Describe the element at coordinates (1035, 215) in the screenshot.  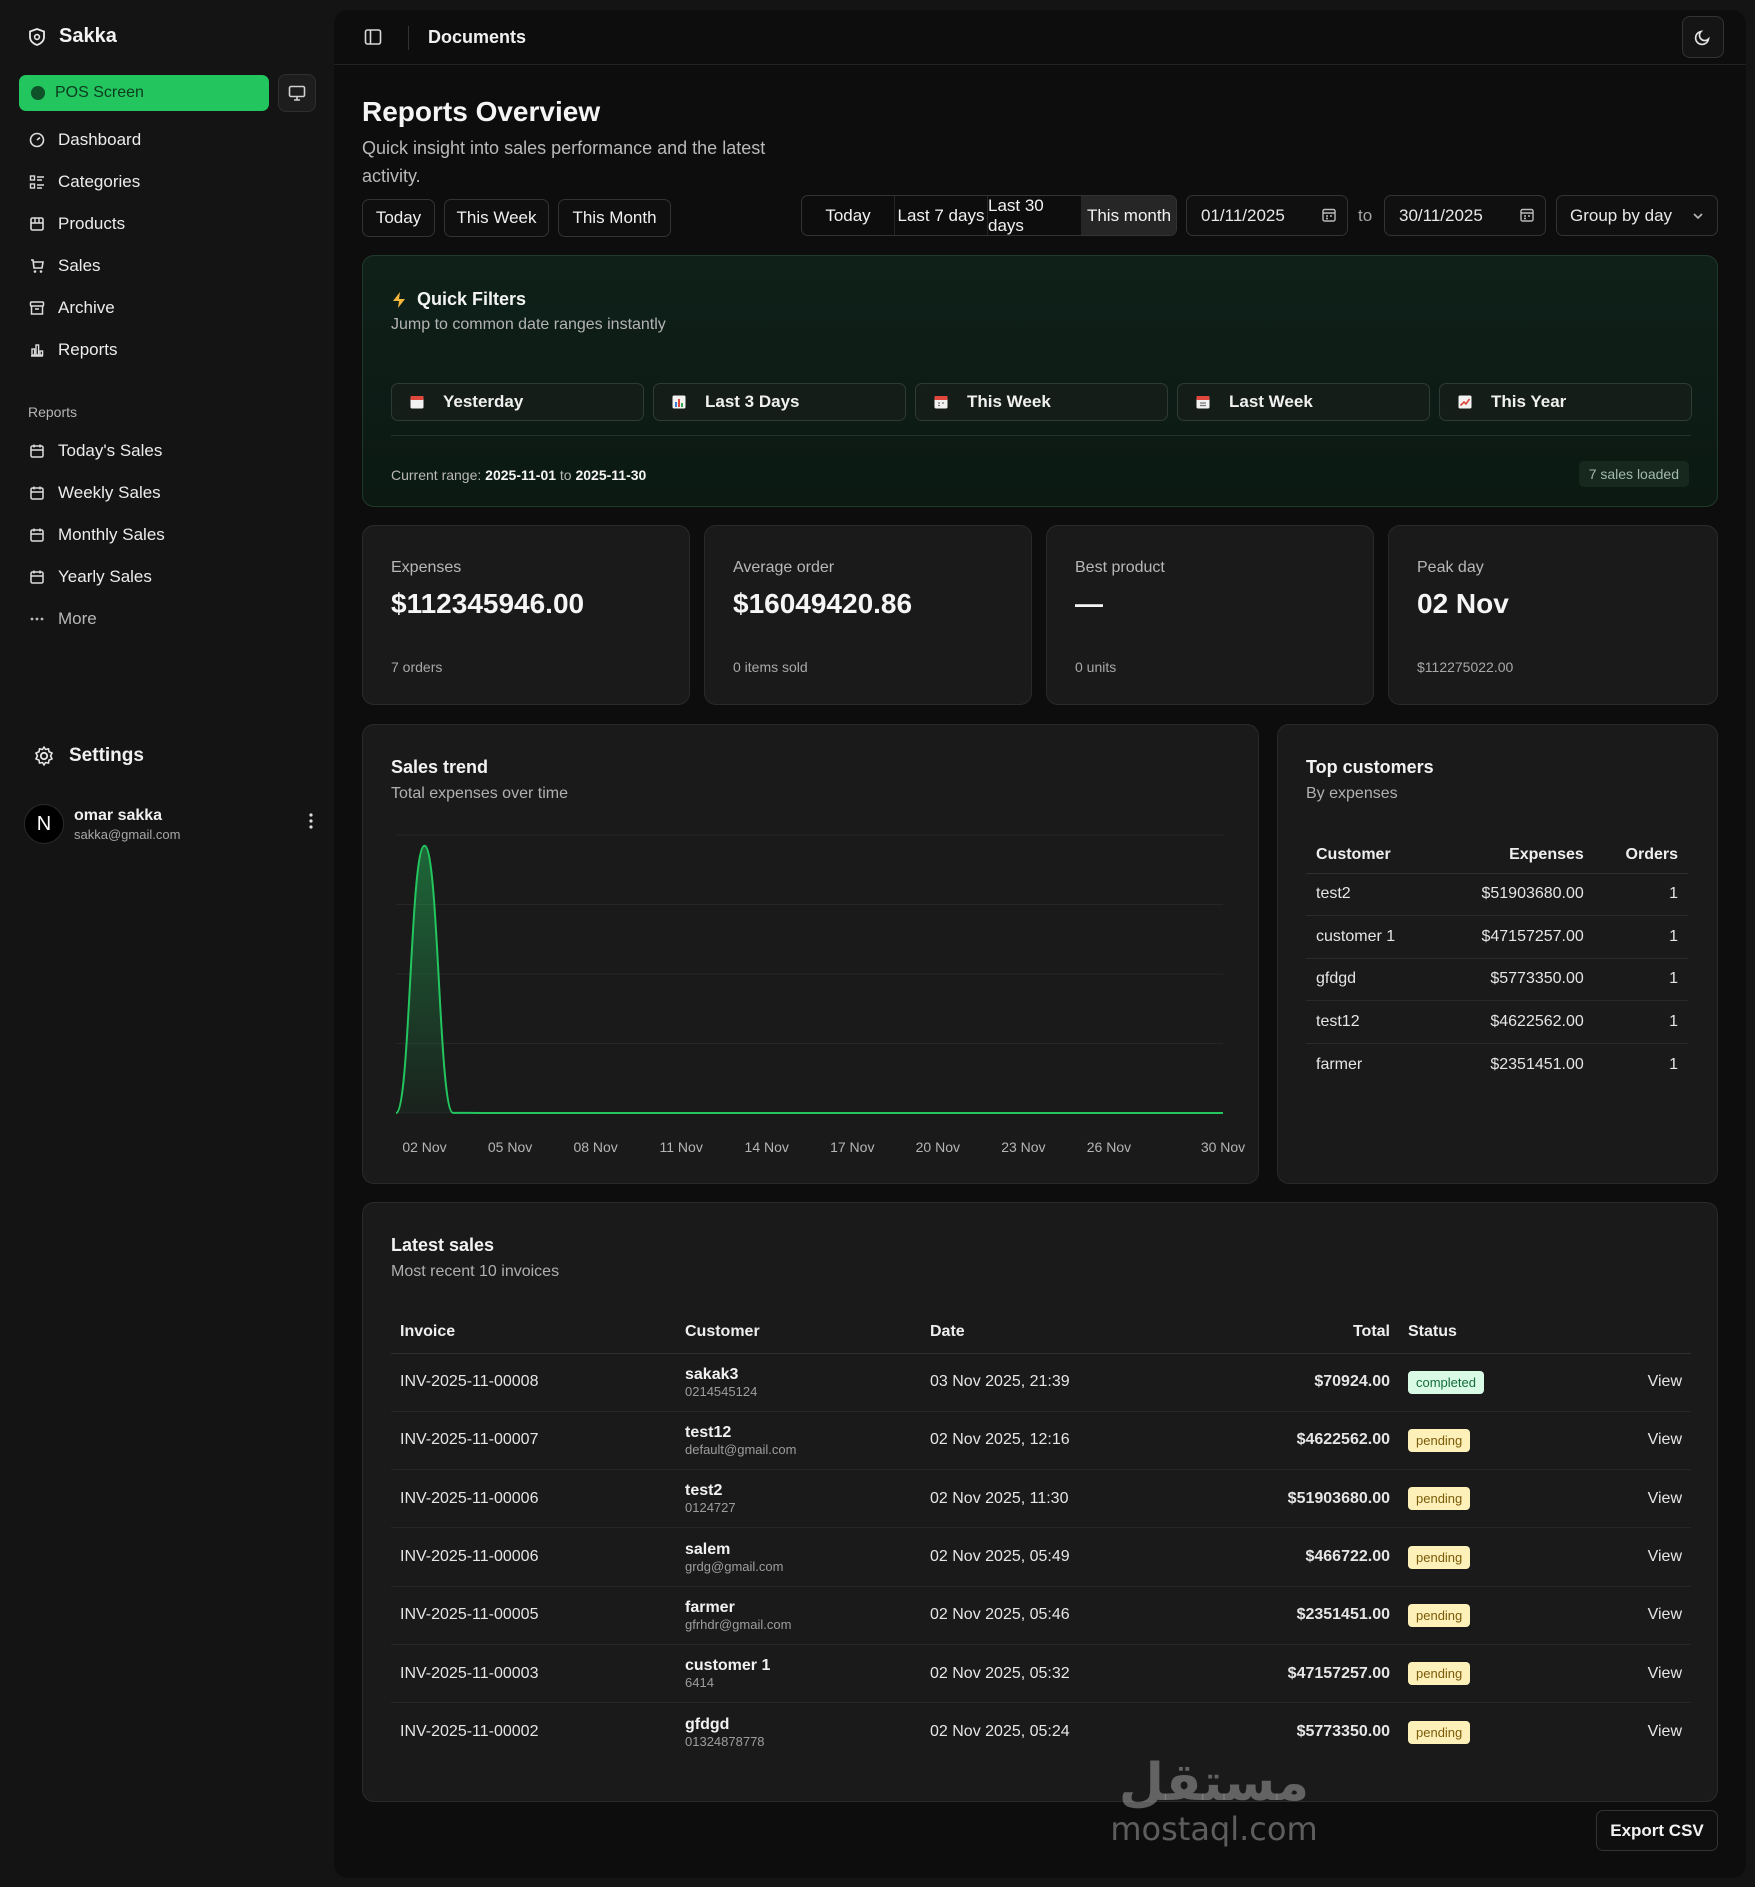
I see `segment-last-30-days: Last 30 days` at that location.